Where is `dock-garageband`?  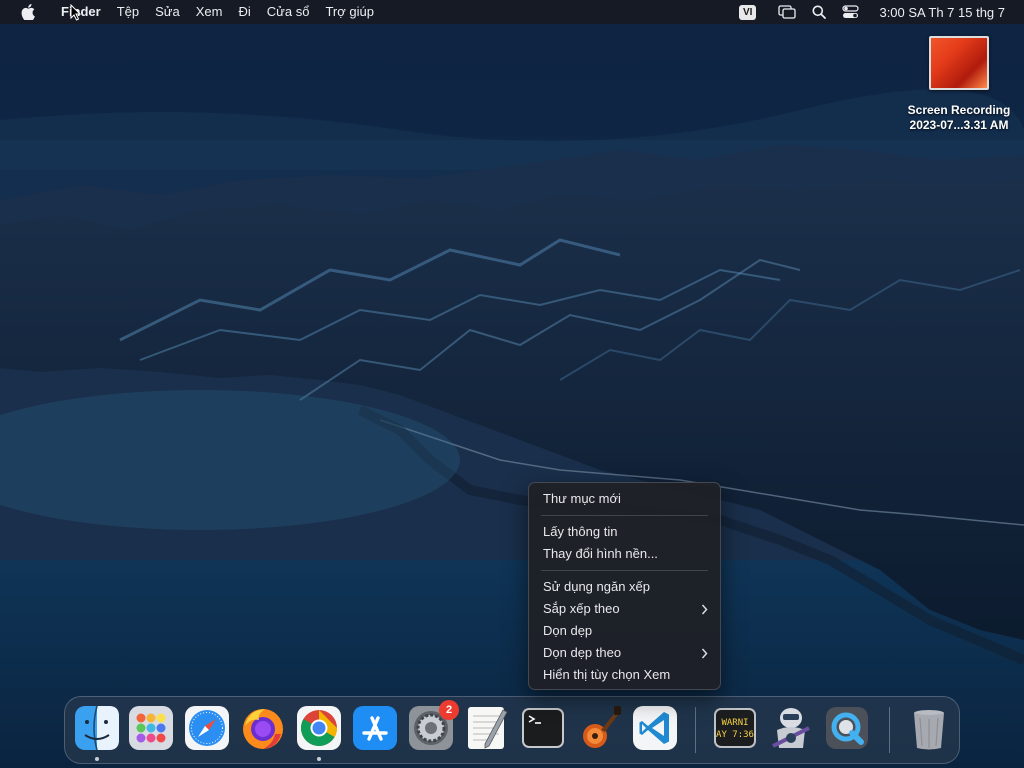 dock-garageband is located at coordinates (599, 728).